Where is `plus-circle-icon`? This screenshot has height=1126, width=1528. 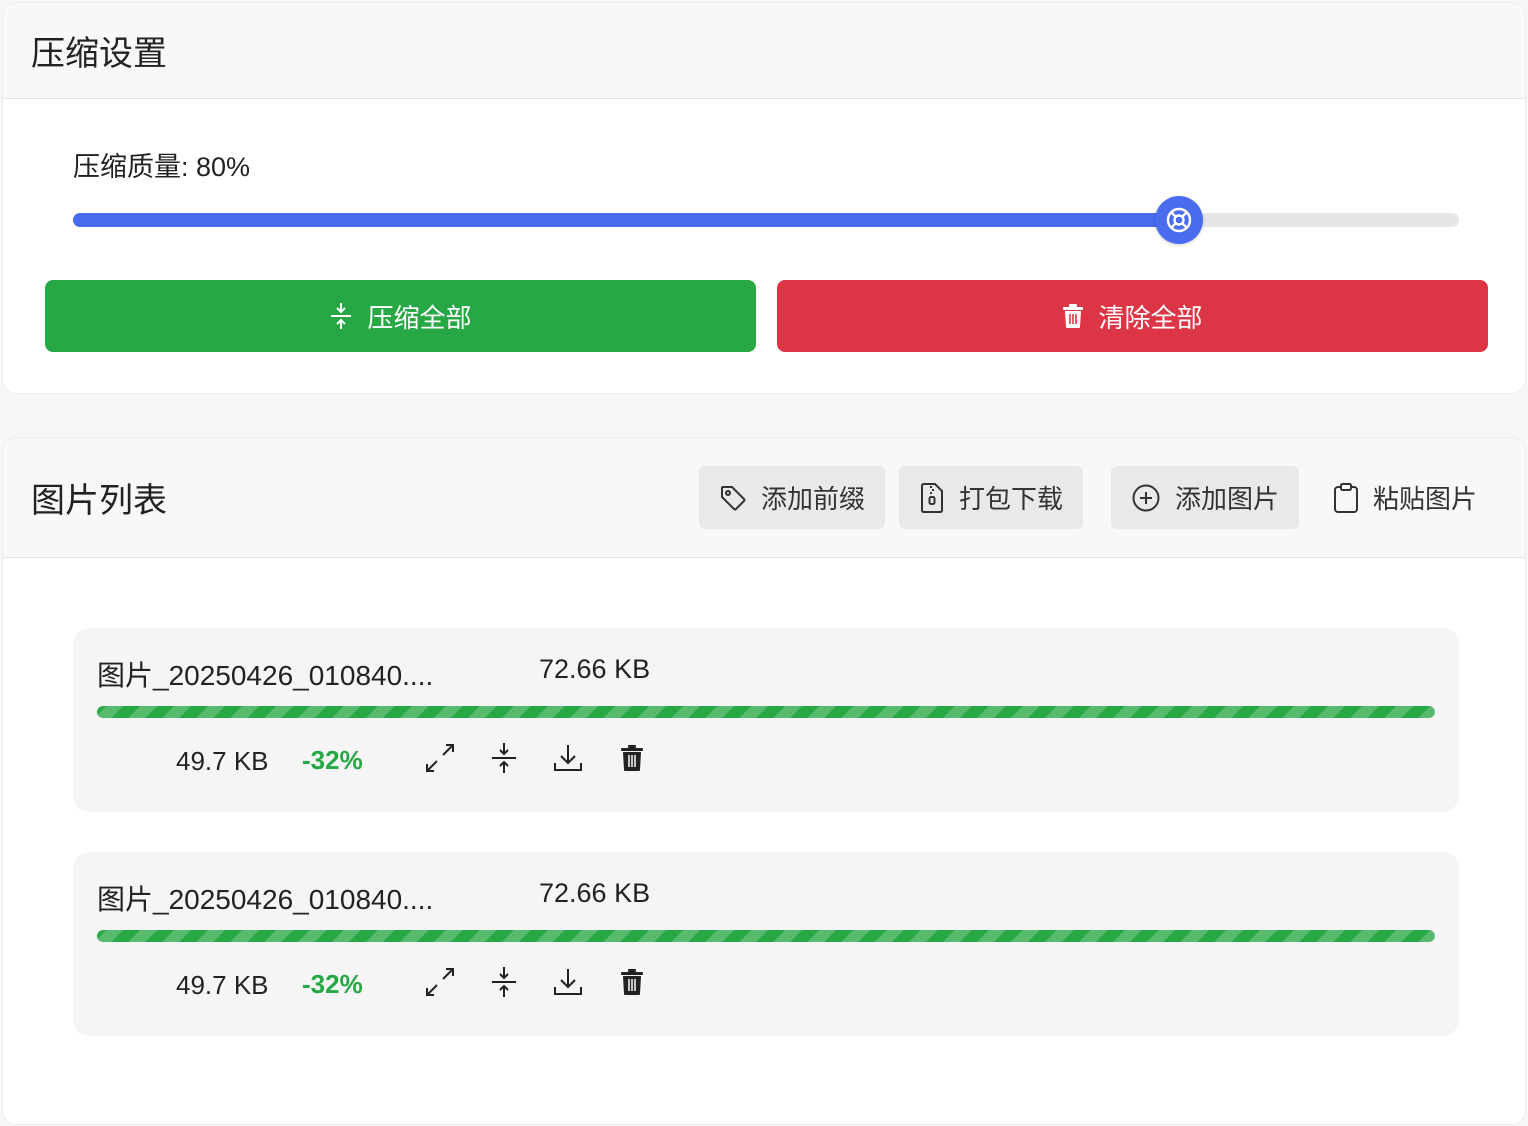
plus-circle-icon is located at coordinates (1146, 497).